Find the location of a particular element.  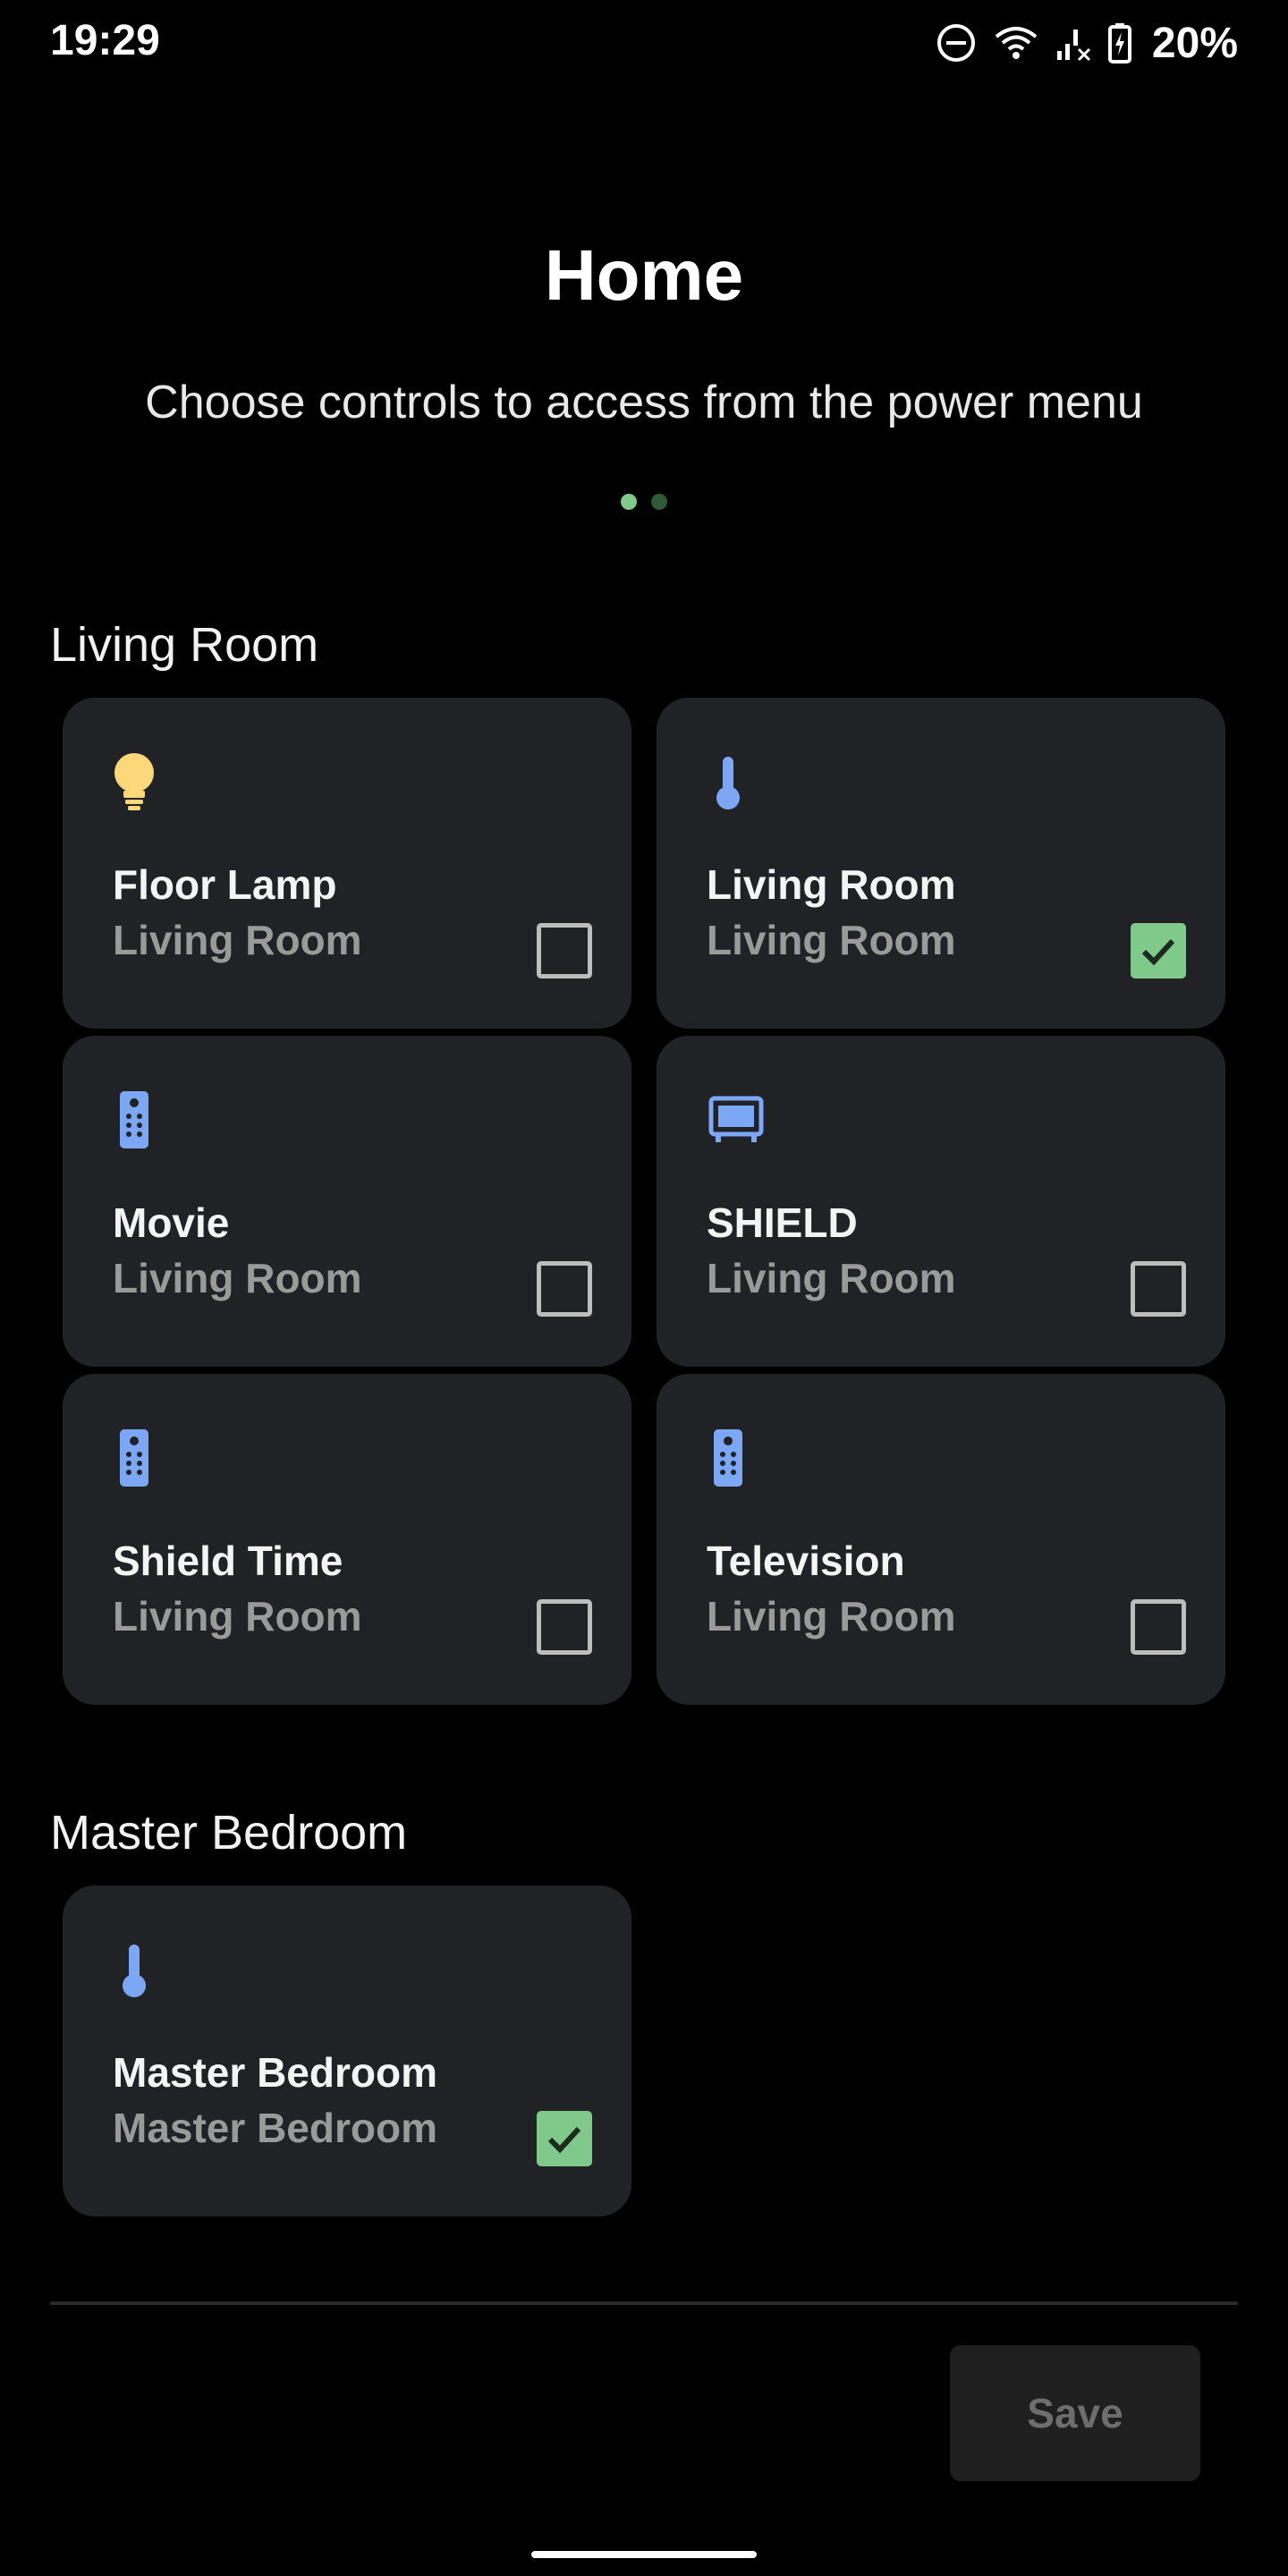

control-title: Movie is located at coordinates (171, 1222).